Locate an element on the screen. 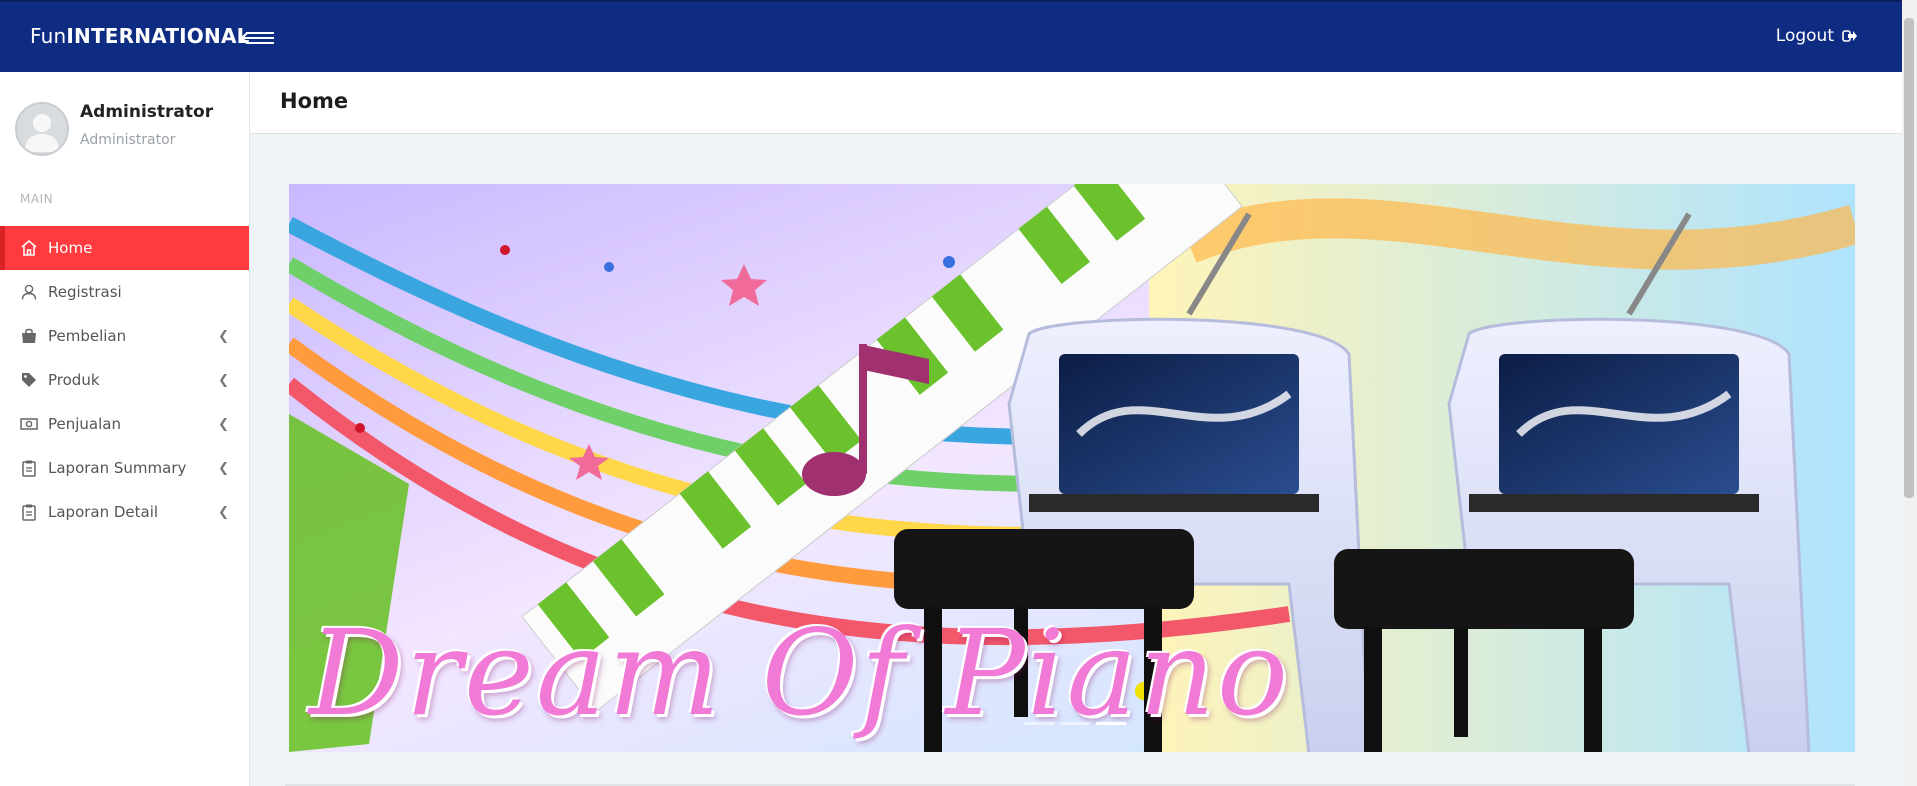  sidebar-section-label: MAIN is located at coordinates (37, 199).